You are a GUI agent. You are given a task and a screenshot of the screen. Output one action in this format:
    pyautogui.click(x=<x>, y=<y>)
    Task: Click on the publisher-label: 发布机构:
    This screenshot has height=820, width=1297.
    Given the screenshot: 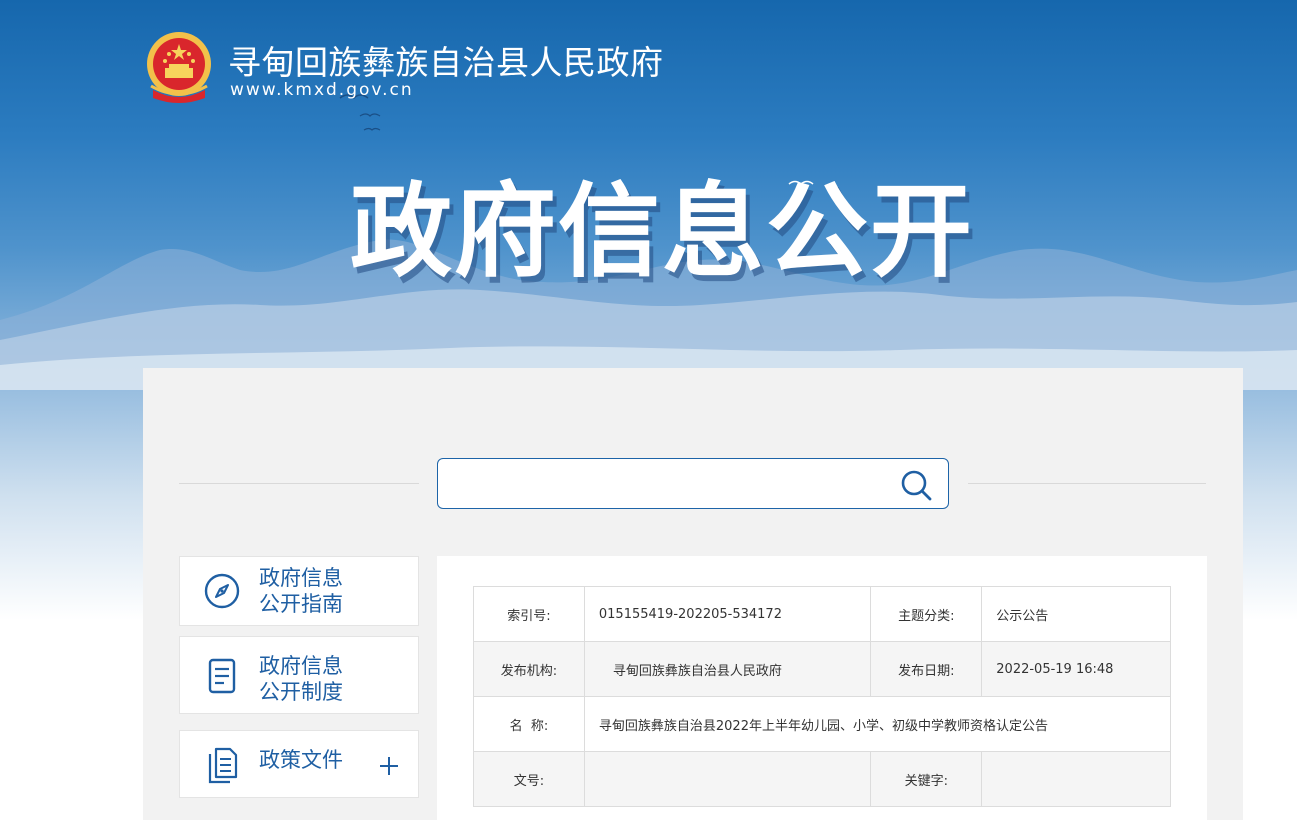 What is the action you would take?
    pyautogui.click(x=529, y=669)
    